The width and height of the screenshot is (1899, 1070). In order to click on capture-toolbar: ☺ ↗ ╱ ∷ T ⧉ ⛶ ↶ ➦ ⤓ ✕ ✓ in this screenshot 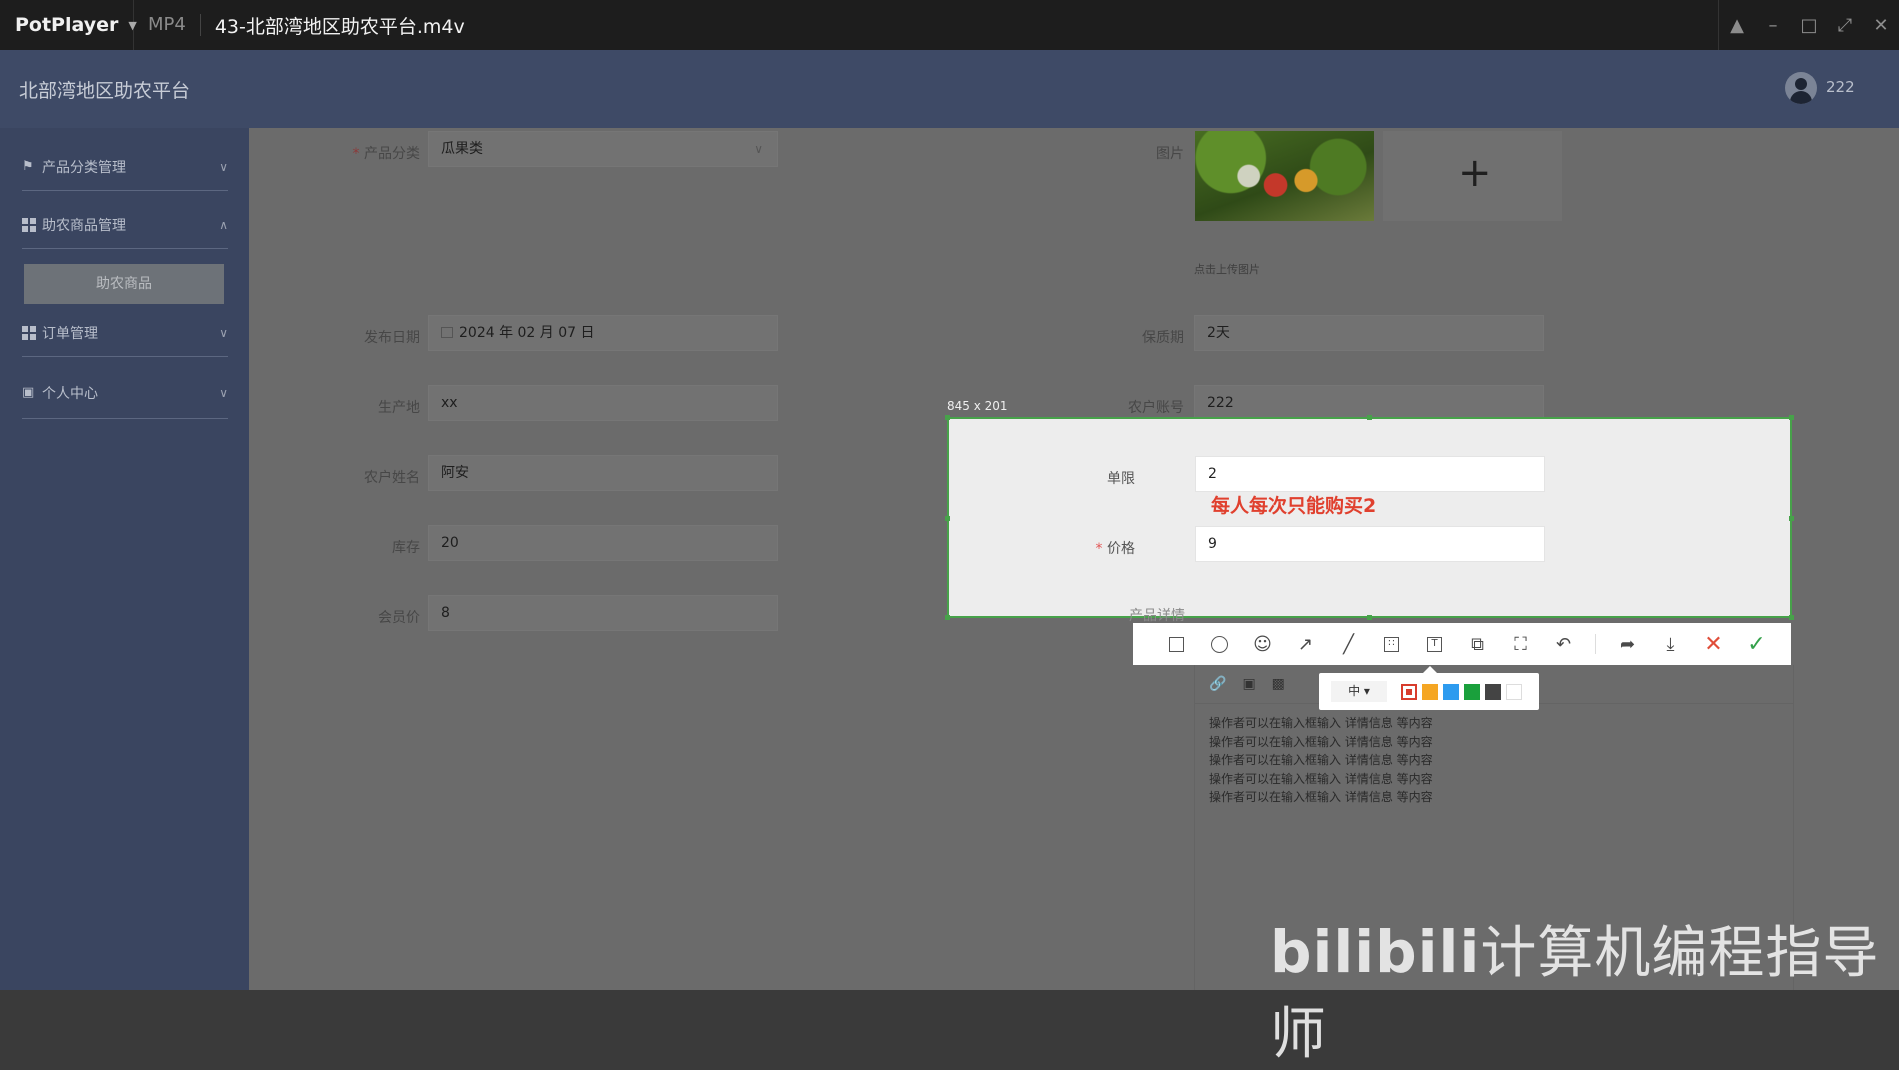, I will do `click(1462, 644)`.